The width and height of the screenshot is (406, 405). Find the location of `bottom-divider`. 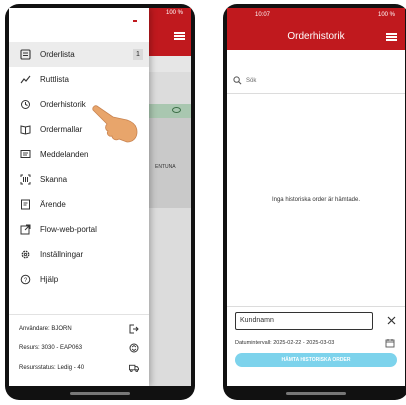

bottom-divider is located at coordinates (316, 306).